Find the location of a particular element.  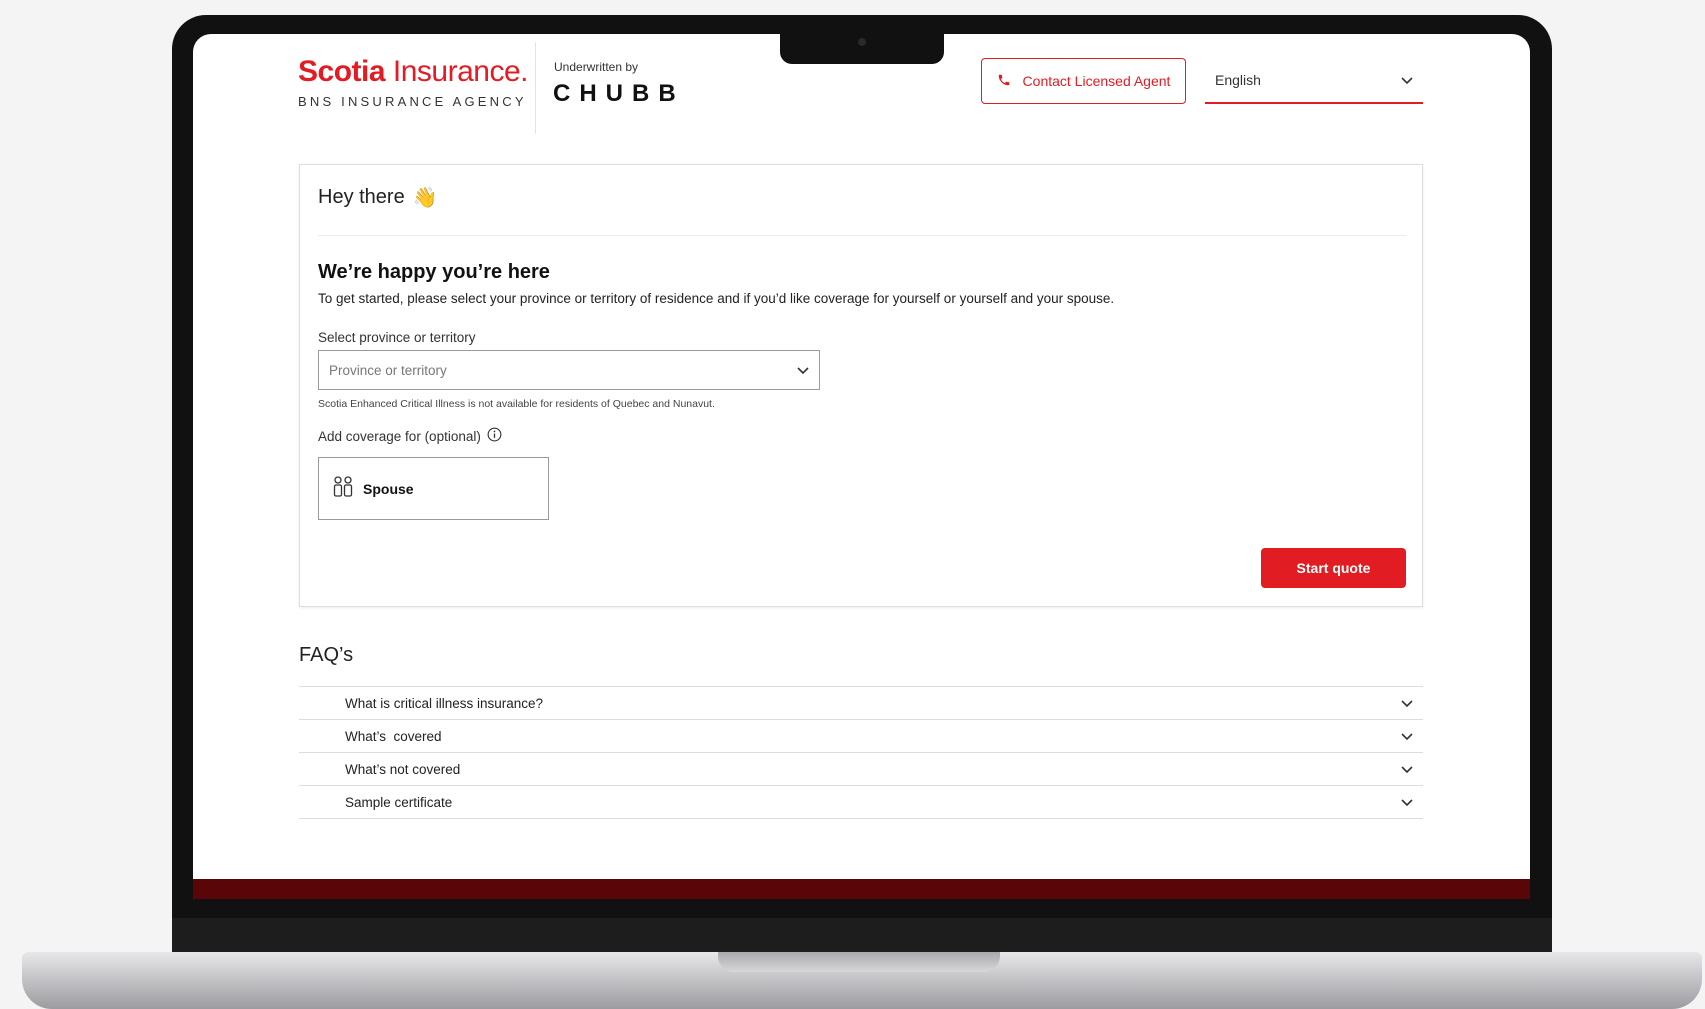

greeting: Hey there 👋 is located at coordinates (378, 197).